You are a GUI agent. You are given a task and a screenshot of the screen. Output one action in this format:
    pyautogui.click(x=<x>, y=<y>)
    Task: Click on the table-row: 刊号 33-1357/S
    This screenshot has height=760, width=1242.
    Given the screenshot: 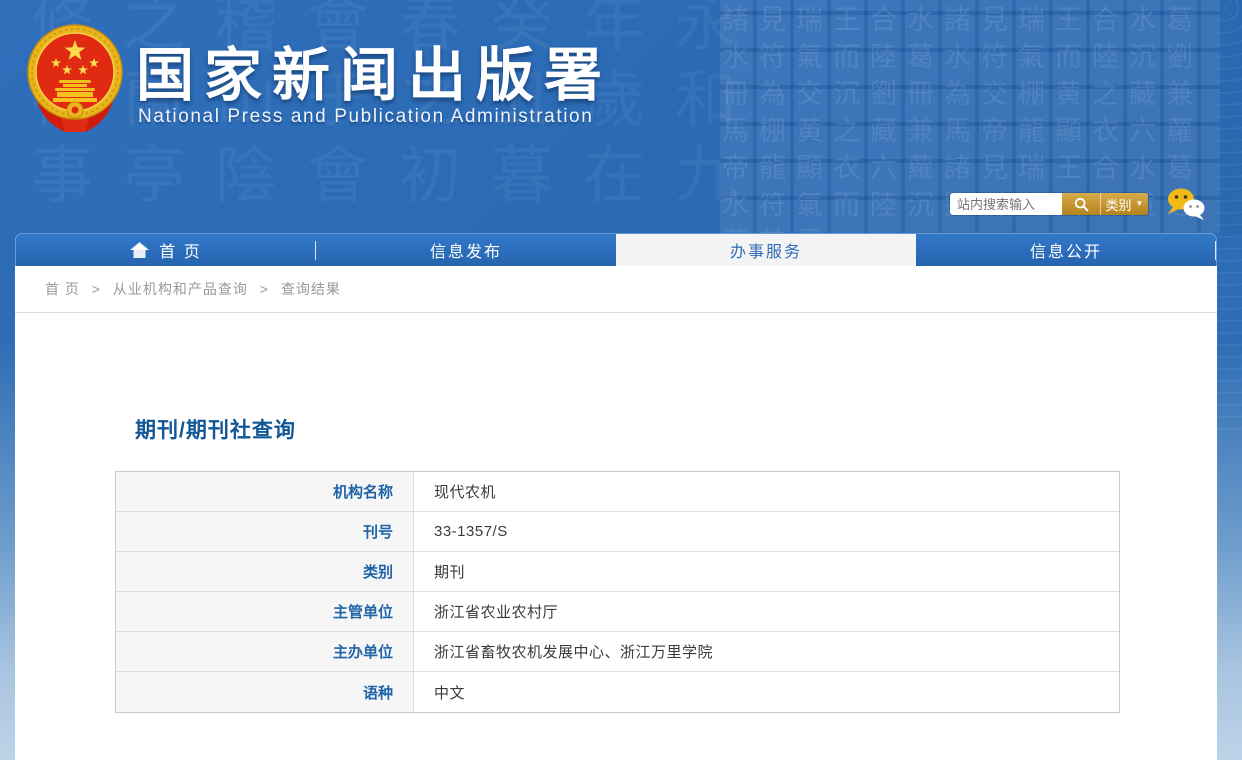 What is the action you would take?
    pyautogui.click(x=617, y=532)
    